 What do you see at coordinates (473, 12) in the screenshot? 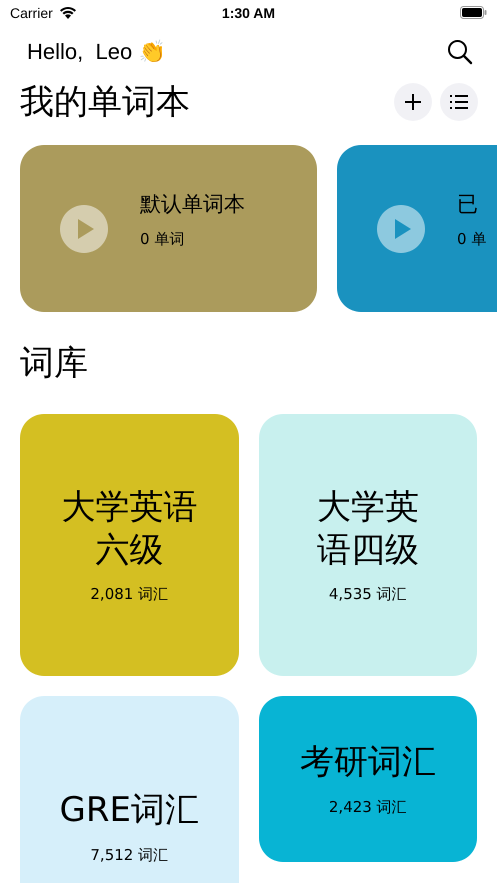
I see `battery-icon` at bounding box center [473, 12].